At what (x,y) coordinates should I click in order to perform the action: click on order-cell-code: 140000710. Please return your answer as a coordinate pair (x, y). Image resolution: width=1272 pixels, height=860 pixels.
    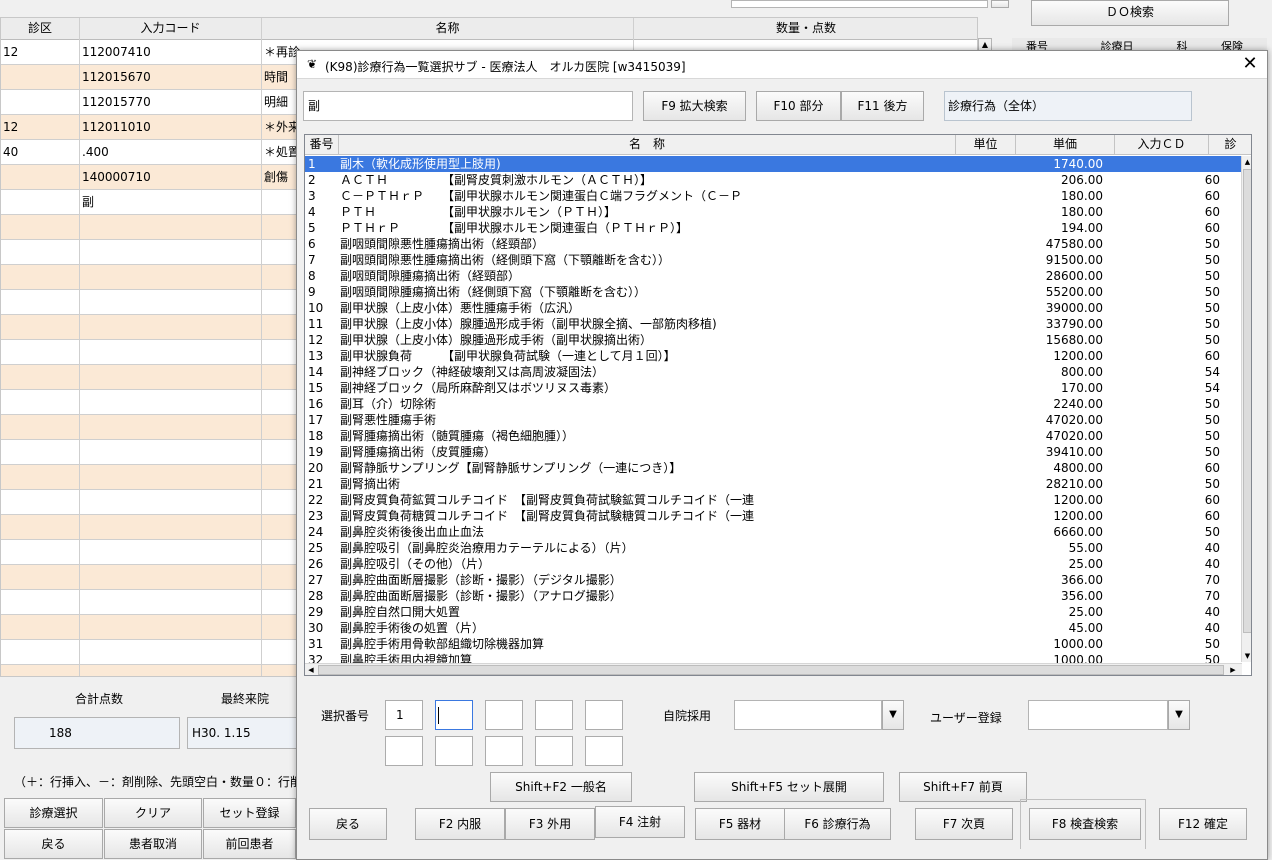
    Looking at the image, I should click on (170, 177).